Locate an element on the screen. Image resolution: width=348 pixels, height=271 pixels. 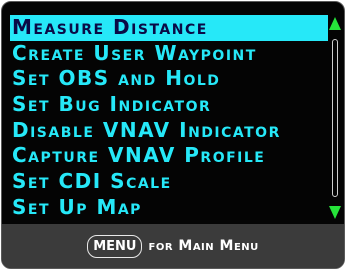
menu-item-set-obs-and-hold: Set OBS and Hold is located at coordinates (169, 79).